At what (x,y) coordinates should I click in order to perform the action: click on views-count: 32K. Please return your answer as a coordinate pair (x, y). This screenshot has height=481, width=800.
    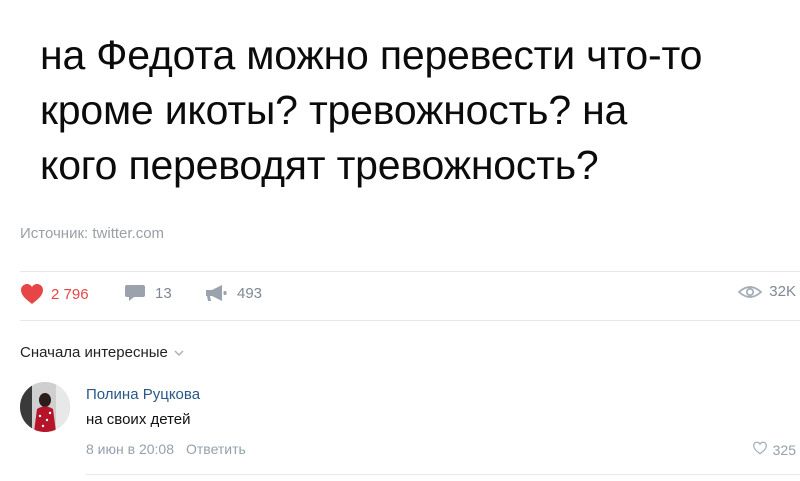
    Looking at the image, I should click on (782, 291).